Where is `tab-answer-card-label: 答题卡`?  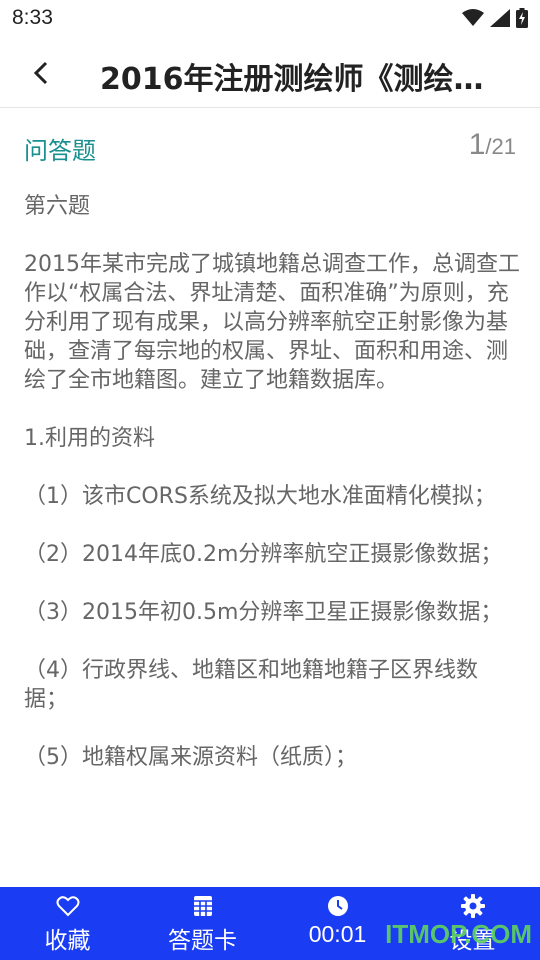
tab-answer-card-label: 答题卡 is located at coordinates (202, 941).